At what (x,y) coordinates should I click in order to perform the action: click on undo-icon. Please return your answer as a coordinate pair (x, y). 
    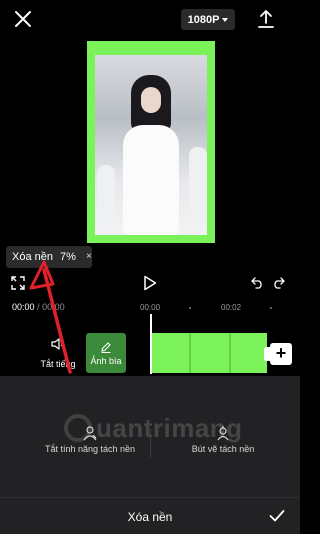
    Looking at the image, I should click on (257, 282).